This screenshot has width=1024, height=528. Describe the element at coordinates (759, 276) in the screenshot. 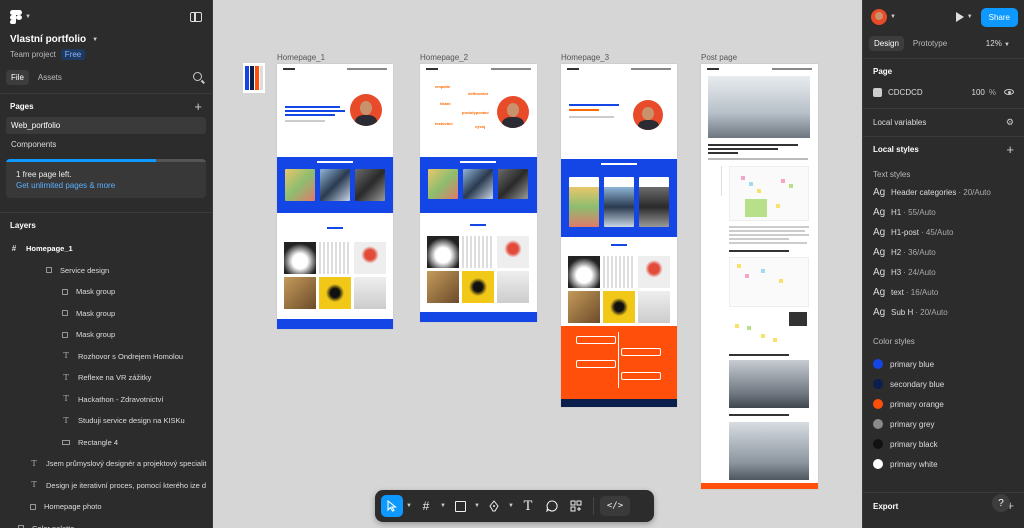

I see `frame-post-page` at that location.